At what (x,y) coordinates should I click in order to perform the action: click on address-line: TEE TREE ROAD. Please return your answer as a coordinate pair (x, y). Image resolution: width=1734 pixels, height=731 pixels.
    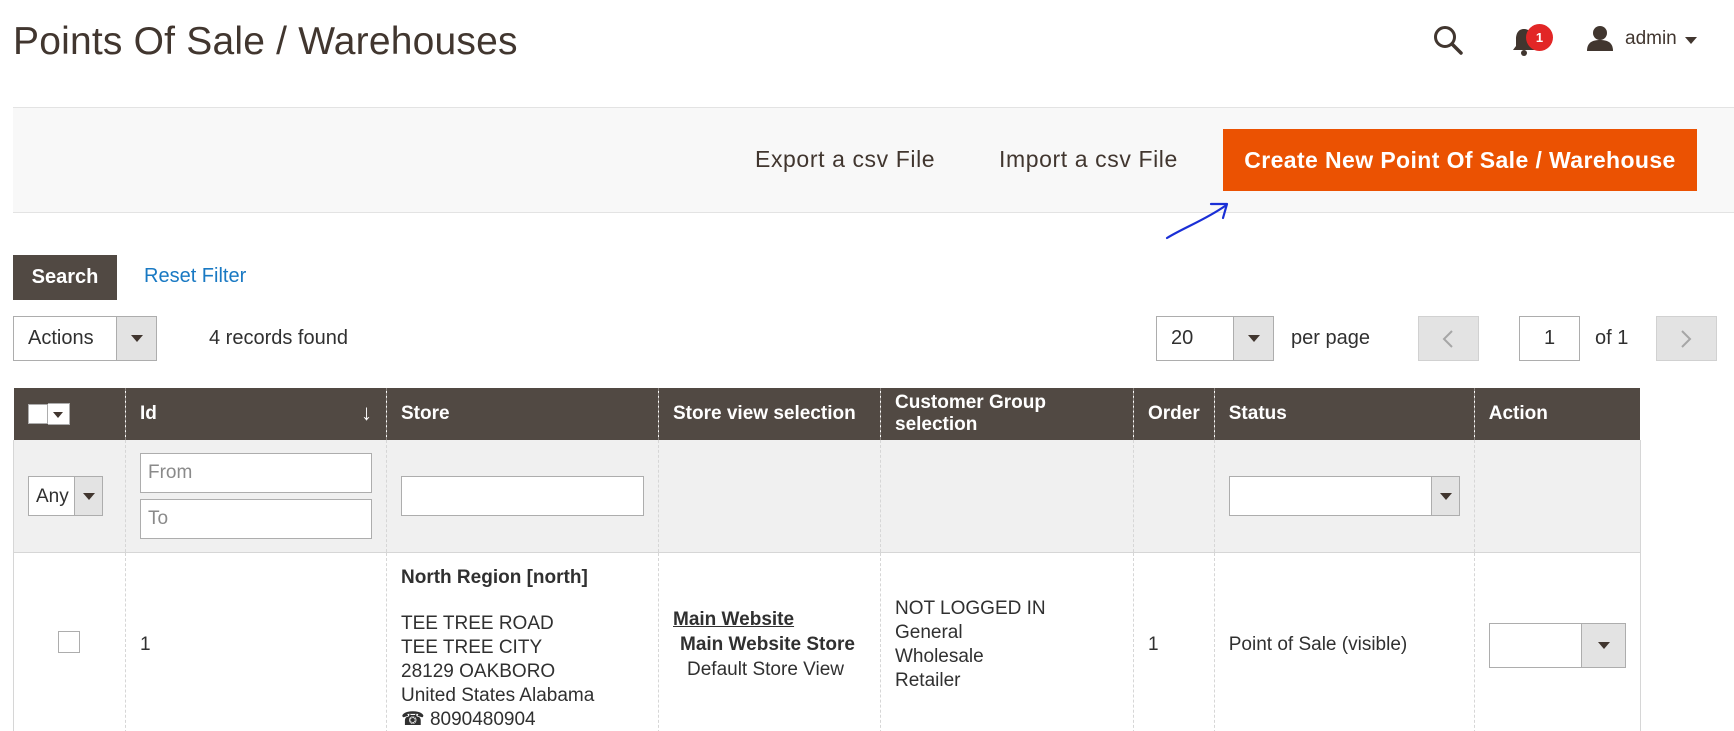
    Looking at the image, I should click on (477, 623).